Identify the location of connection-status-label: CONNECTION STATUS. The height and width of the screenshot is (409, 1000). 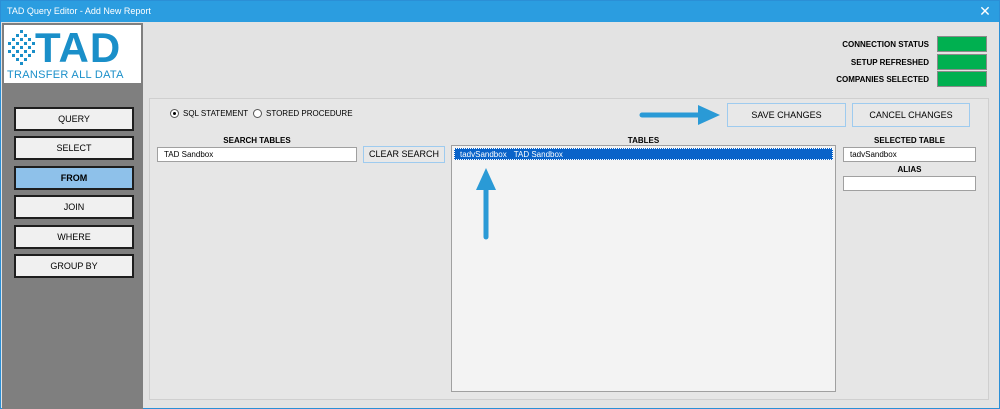
(885, 44).